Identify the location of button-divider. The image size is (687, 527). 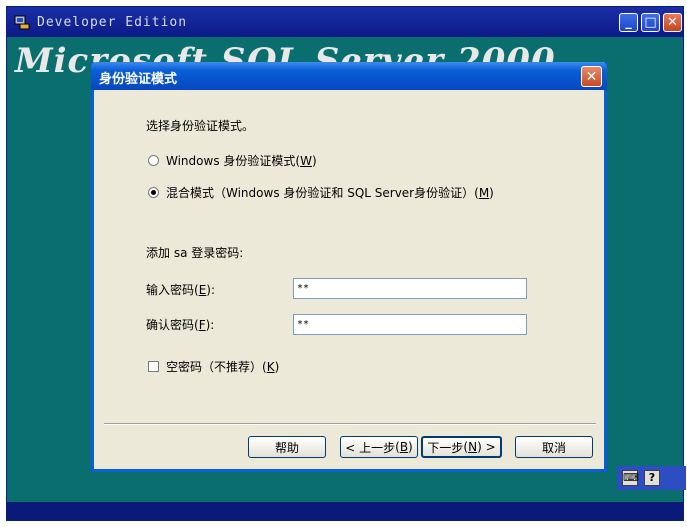
(350, 424).